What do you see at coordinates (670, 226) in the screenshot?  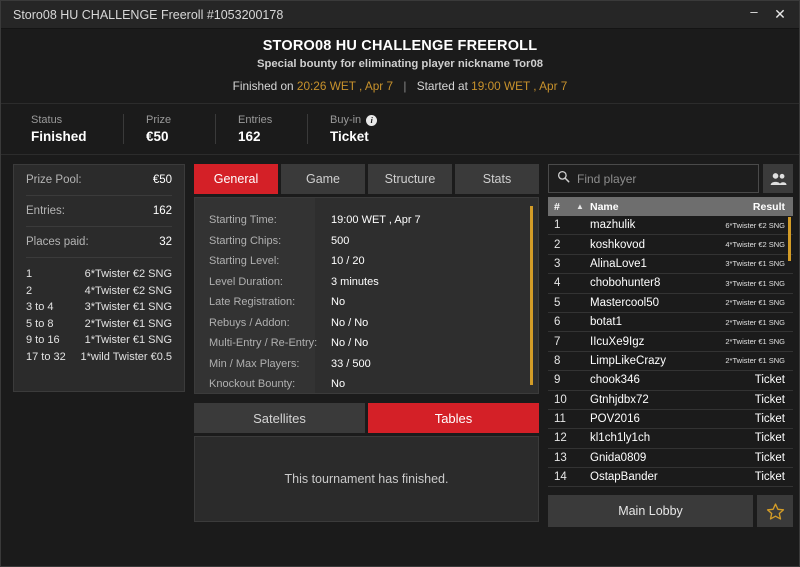 I see `table-row: 1 mazhulik 6*Twister €2 SNG` at bounding box center [670, 226].